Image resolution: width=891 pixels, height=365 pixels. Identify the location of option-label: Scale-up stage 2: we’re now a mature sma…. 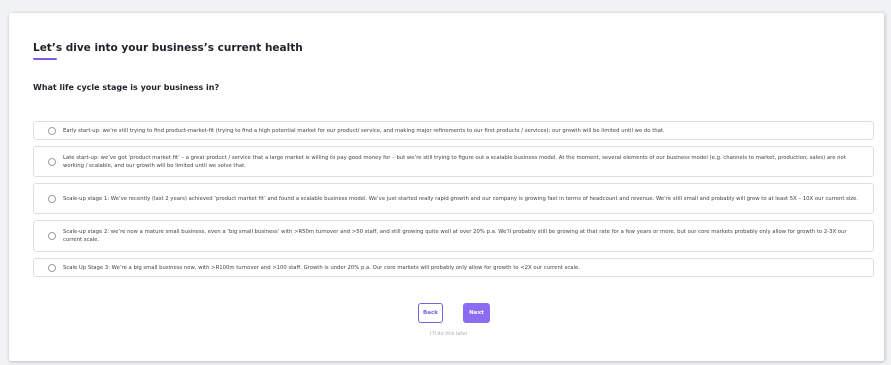
(455, 236).